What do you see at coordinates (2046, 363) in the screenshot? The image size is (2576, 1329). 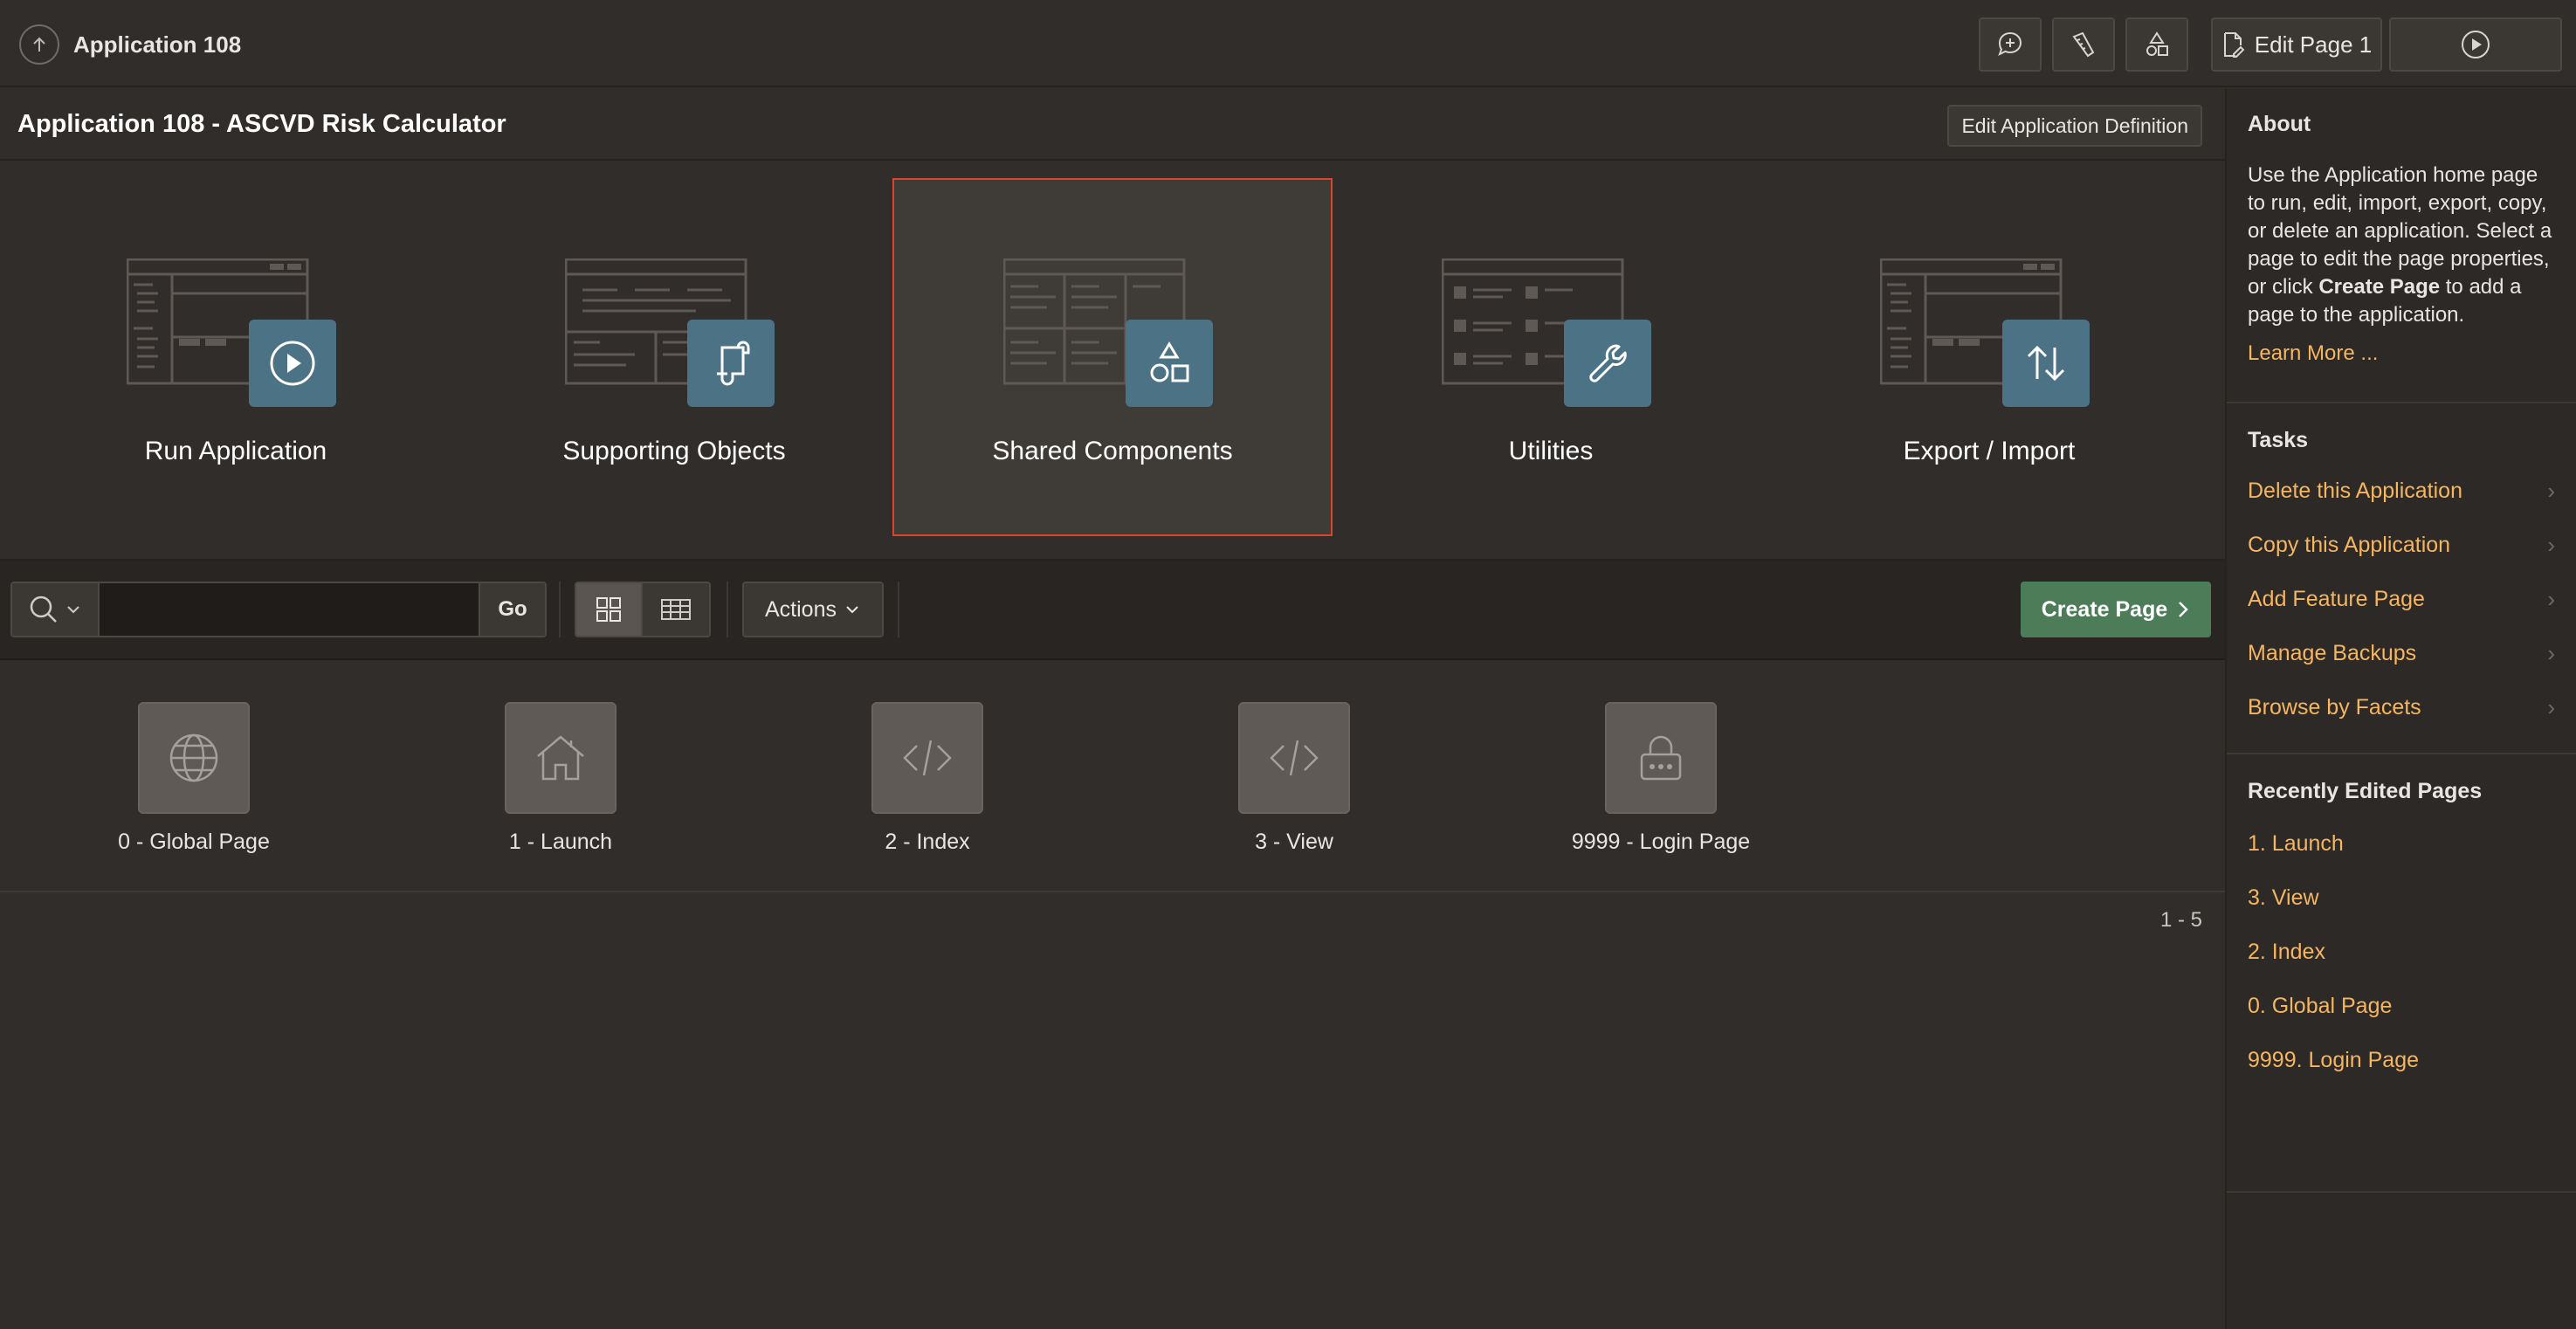 I see `arrows-updown-icon` at bounding box center [2046, 363].